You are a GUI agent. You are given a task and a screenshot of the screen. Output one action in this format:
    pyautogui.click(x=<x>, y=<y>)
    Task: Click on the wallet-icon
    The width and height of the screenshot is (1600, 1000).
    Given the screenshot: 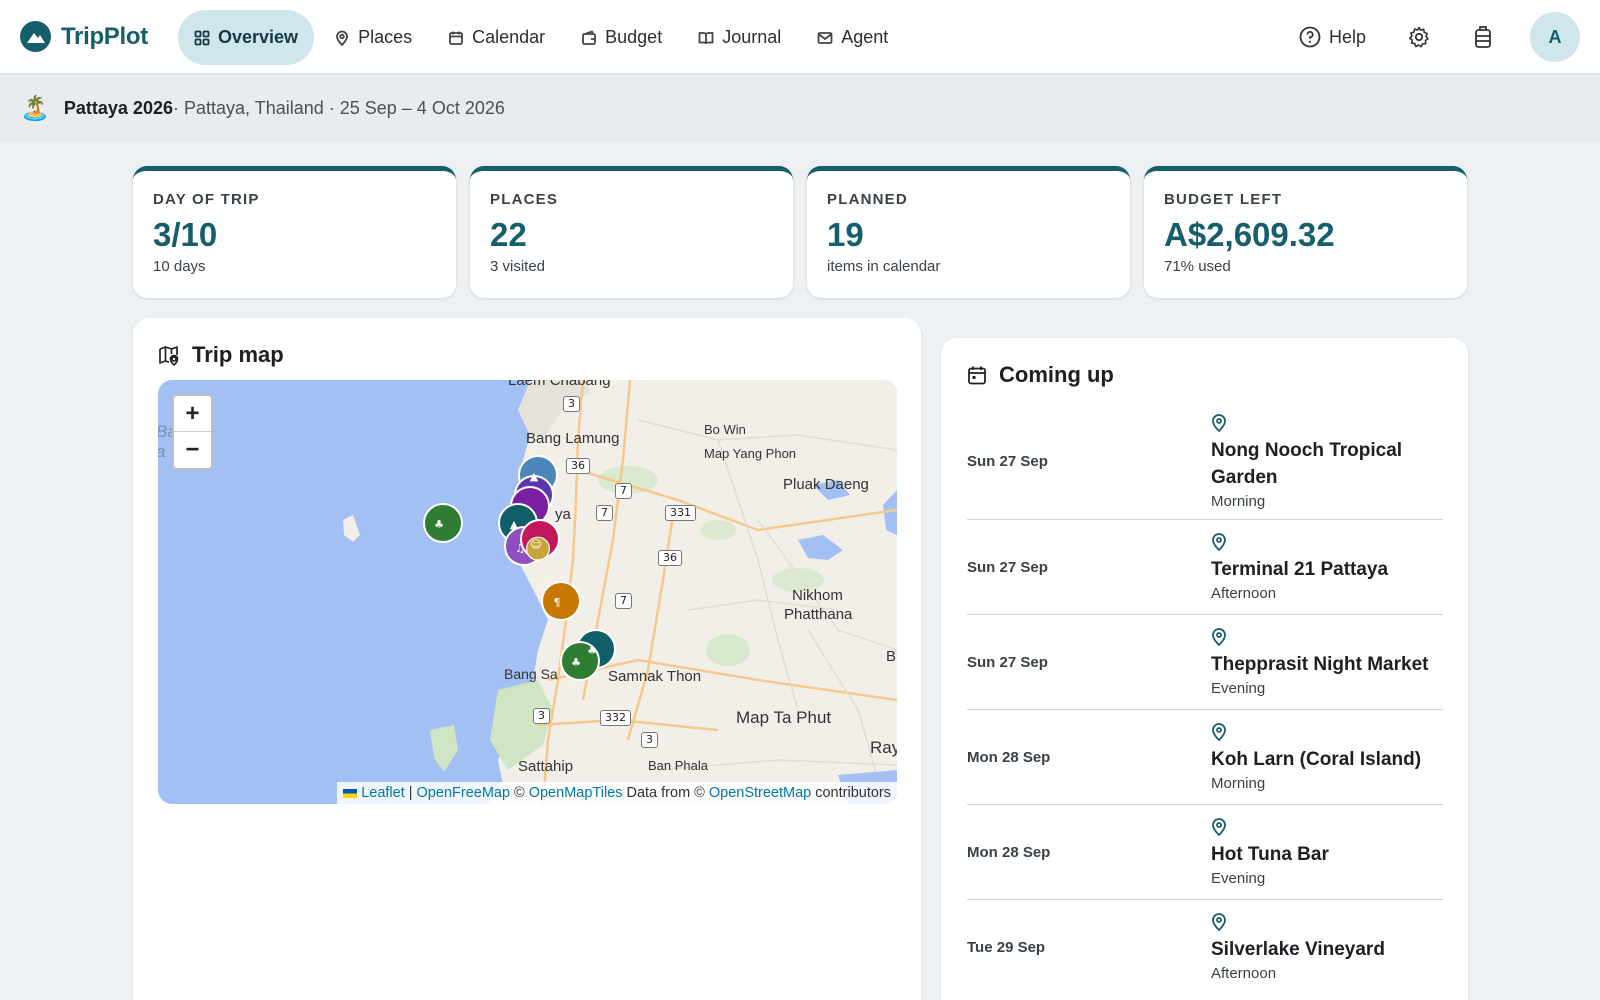 What is the action you would take?
    pyautogui.click(x=589, y=37)
    